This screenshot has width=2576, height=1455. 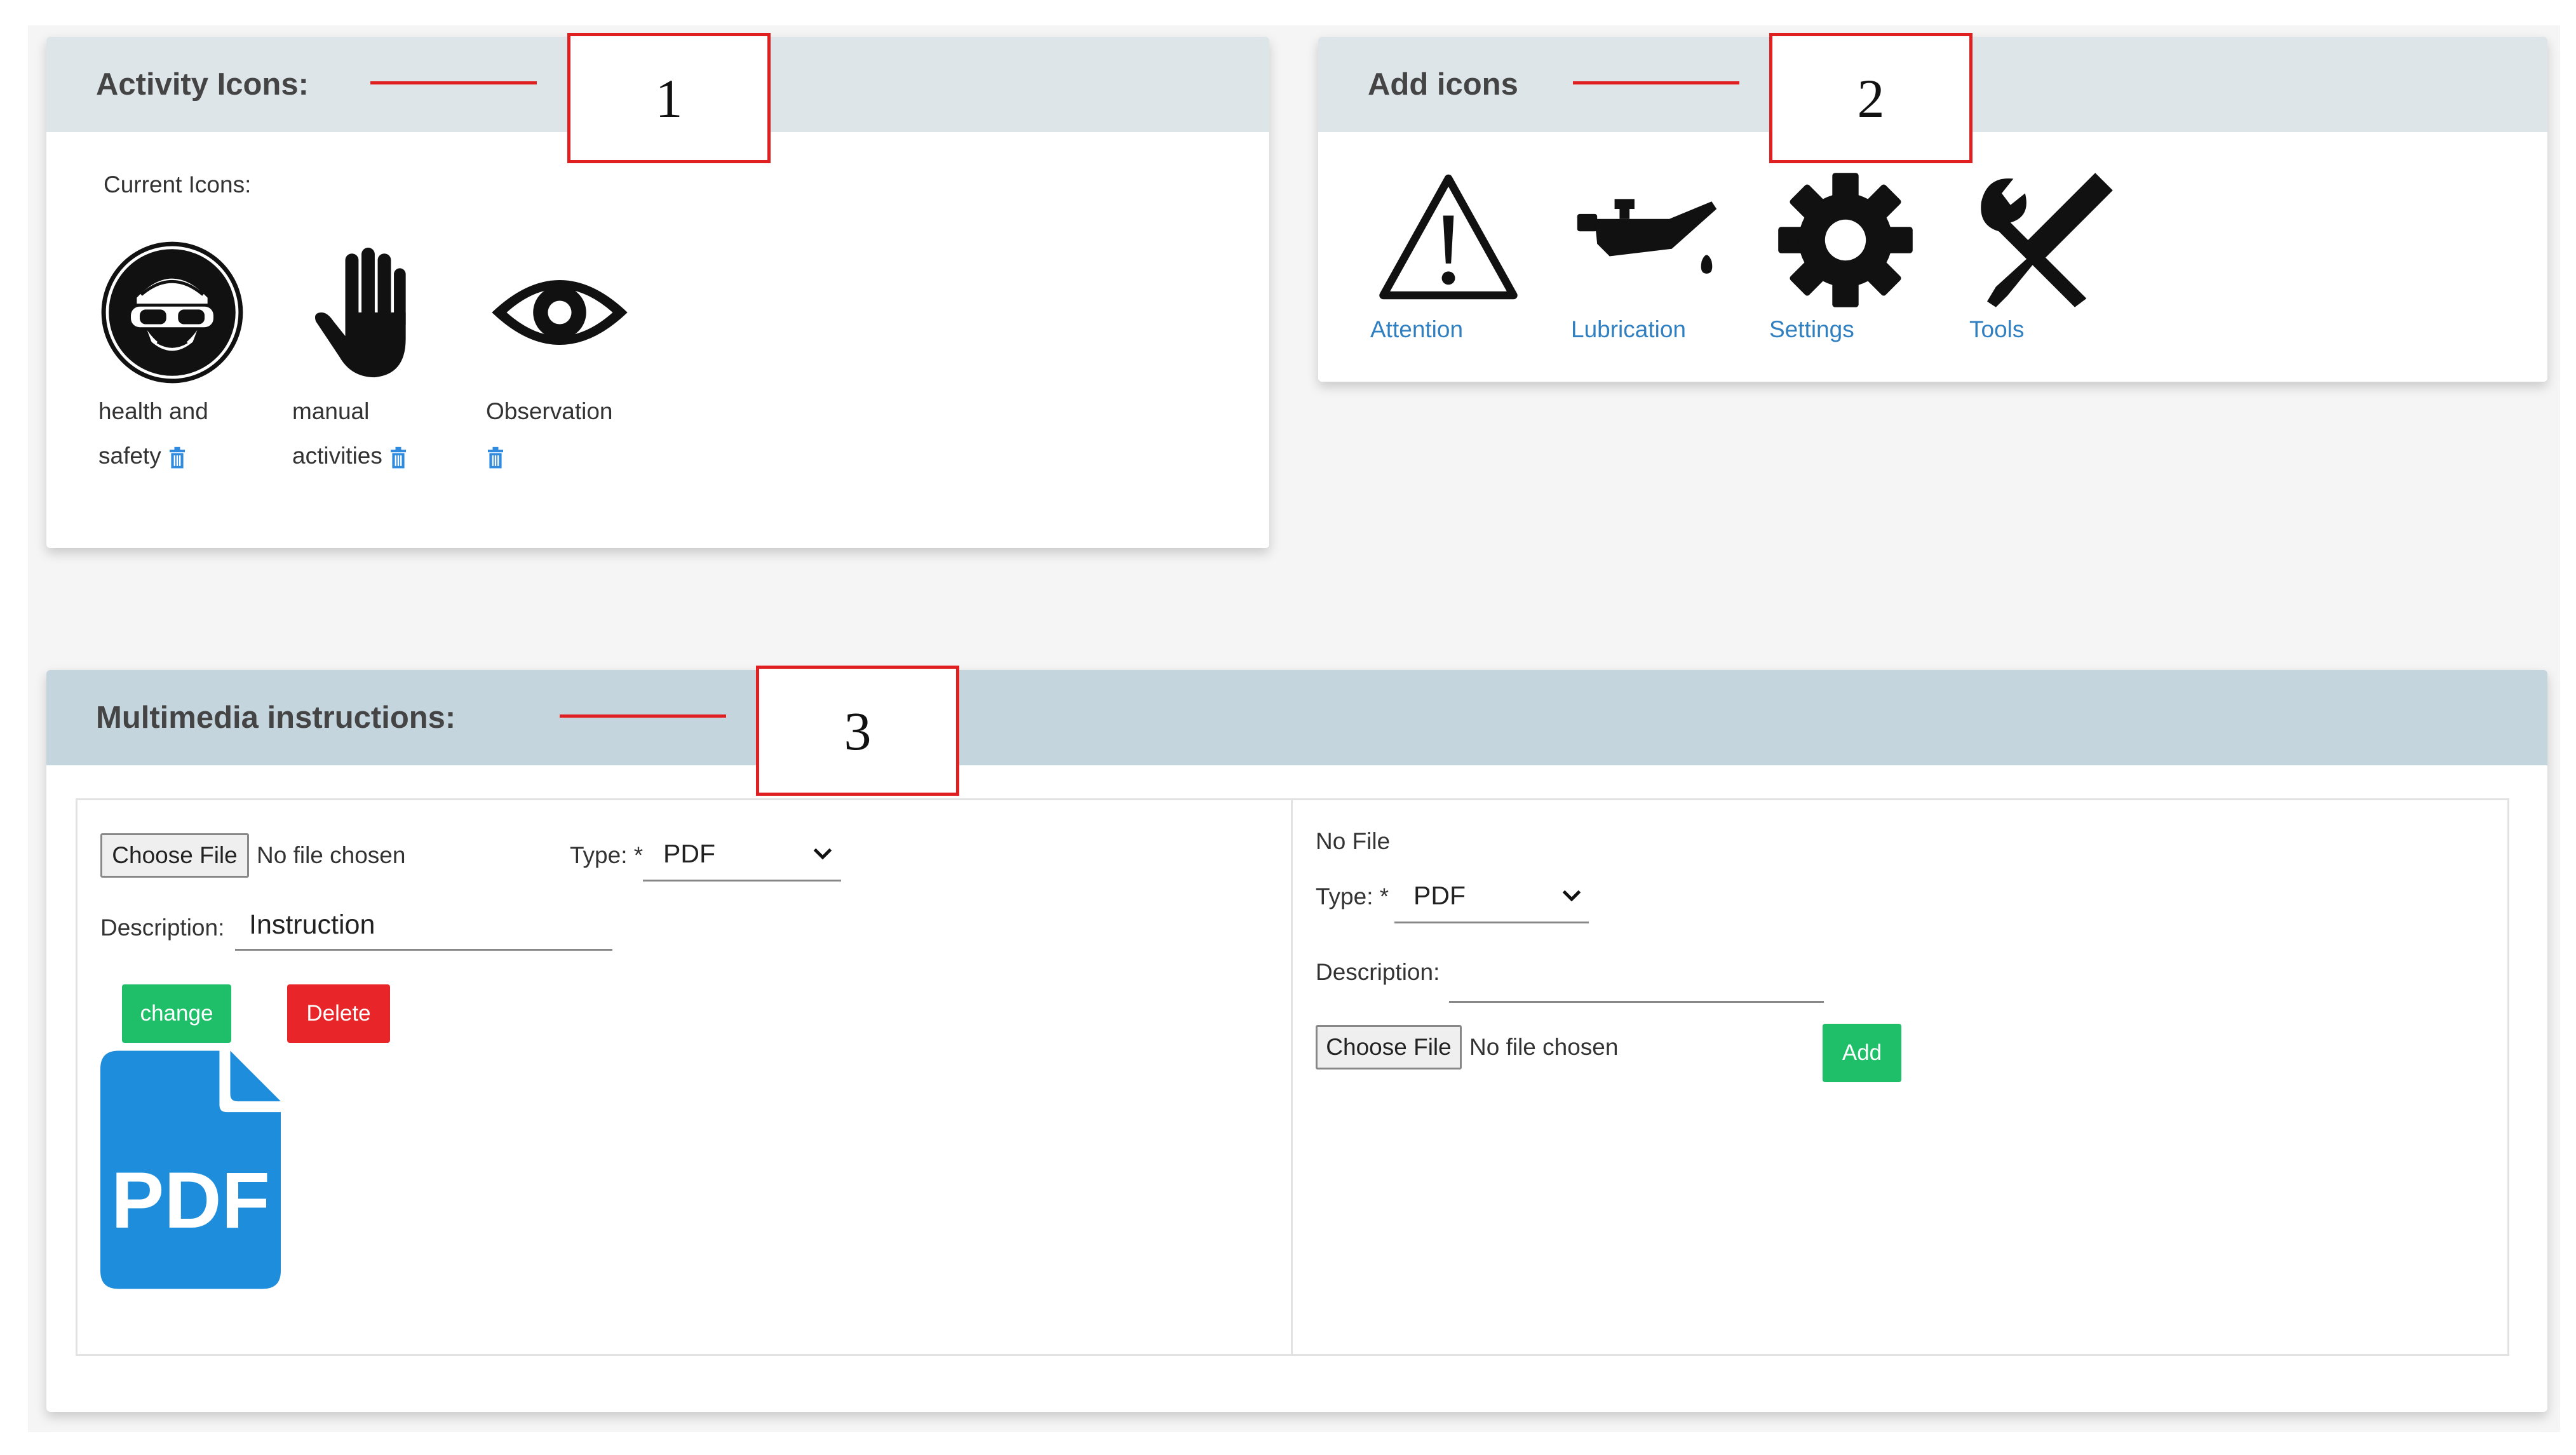 What do you see at coordinates (1443, 84) in the screenshot?
I see `add-icons-title: Add icons` at bounding box center [1443, 84].